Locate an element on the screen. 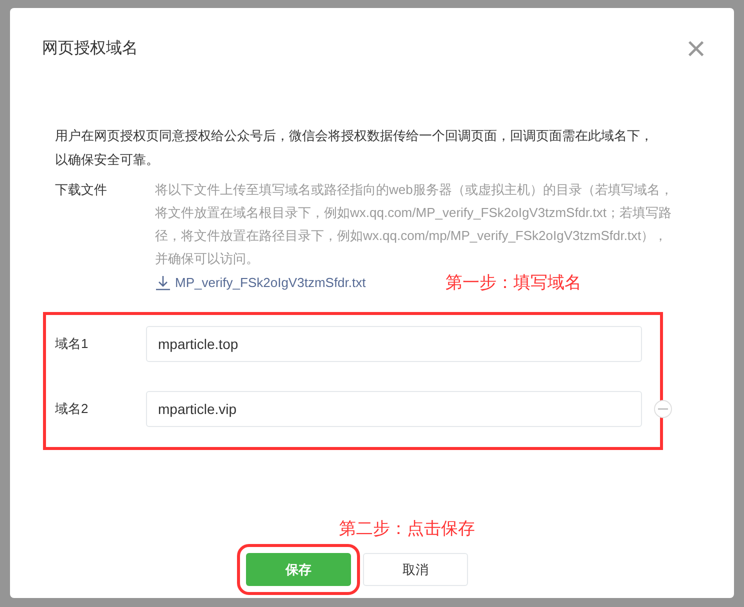  domain-input: mparticle.vip is located at coordinates (394, 408).